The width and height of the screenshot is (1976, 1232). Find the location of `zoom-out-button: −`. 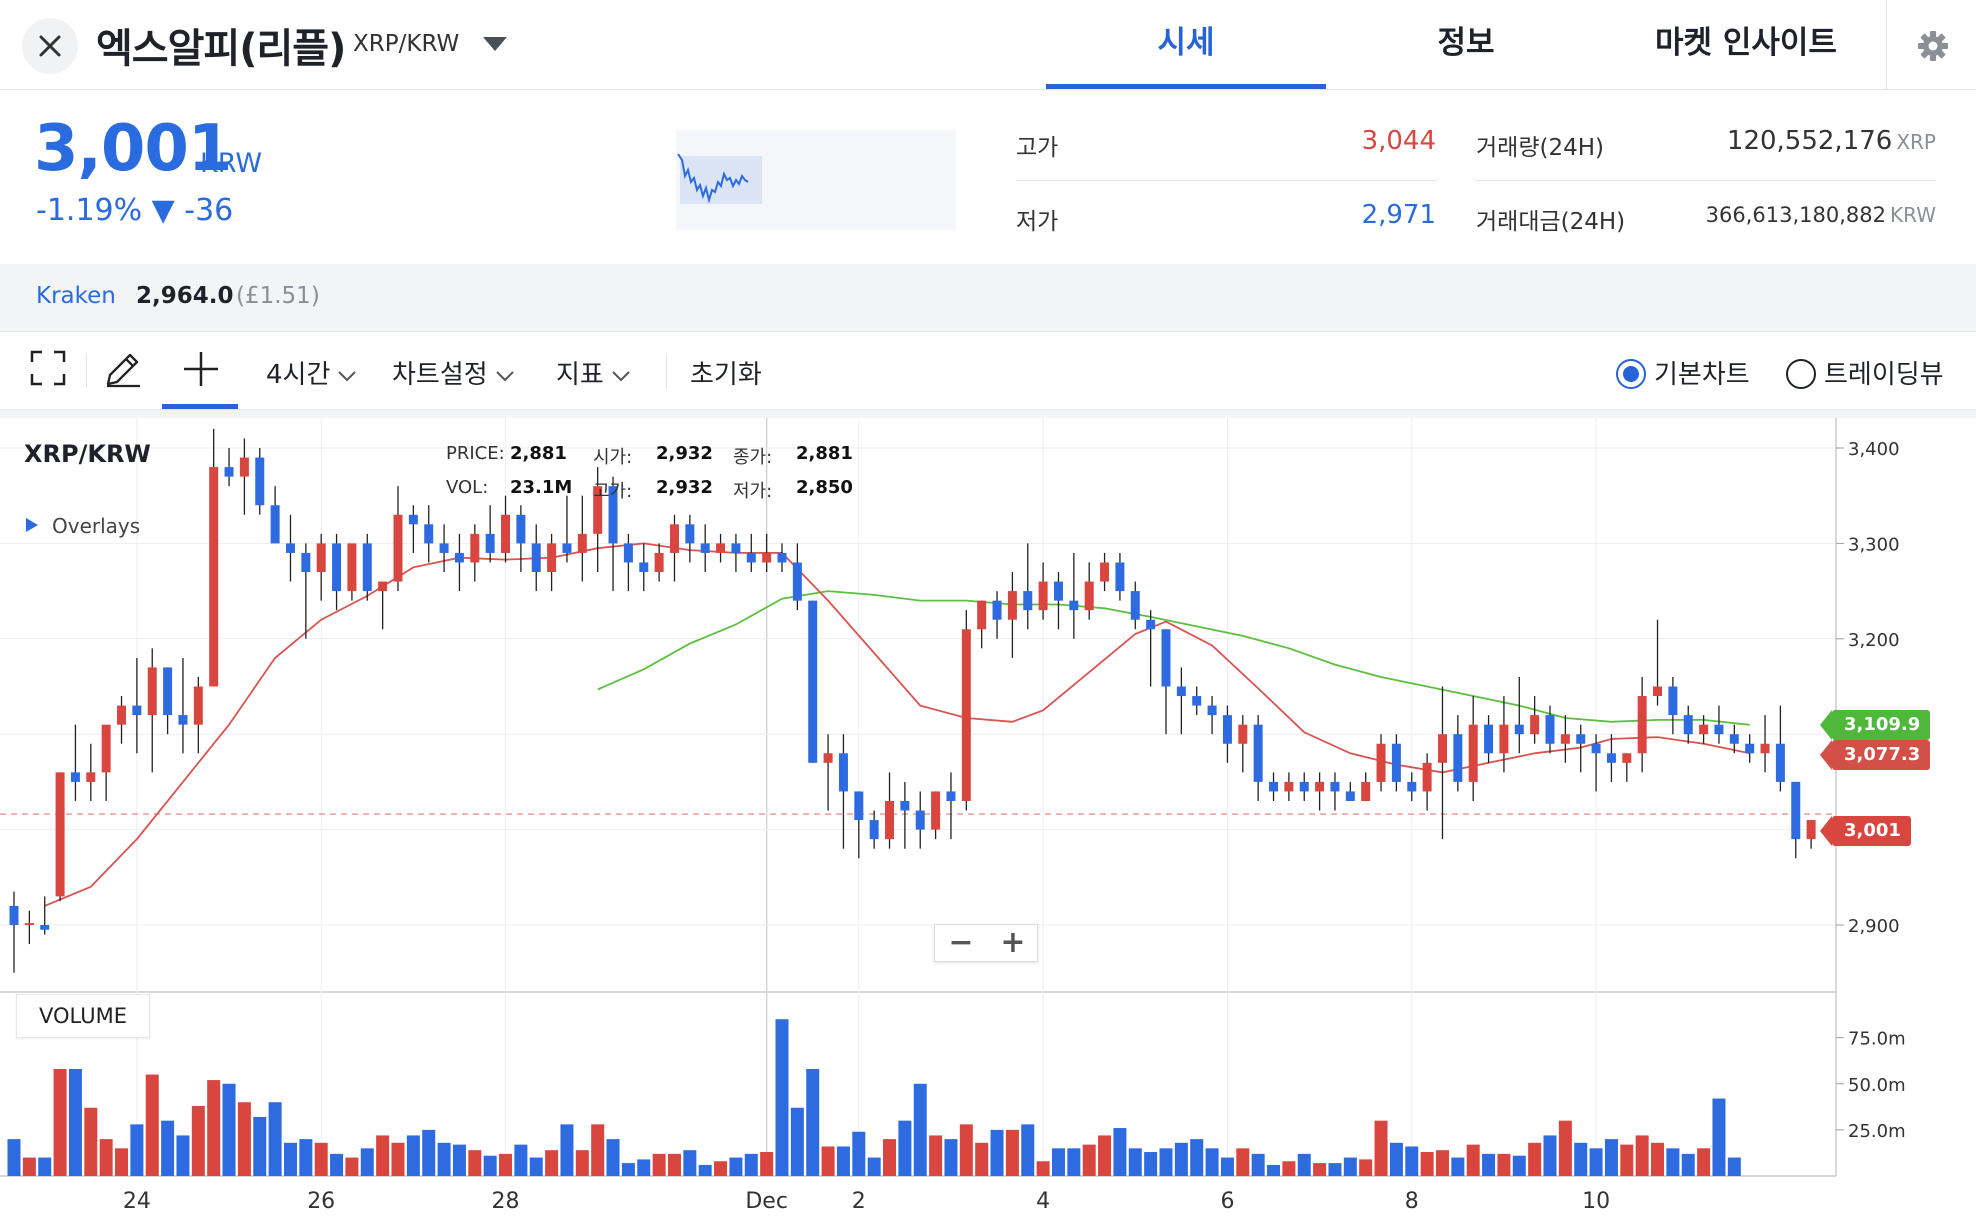

zoom-out-button: − is located at coordinates (961, 944).